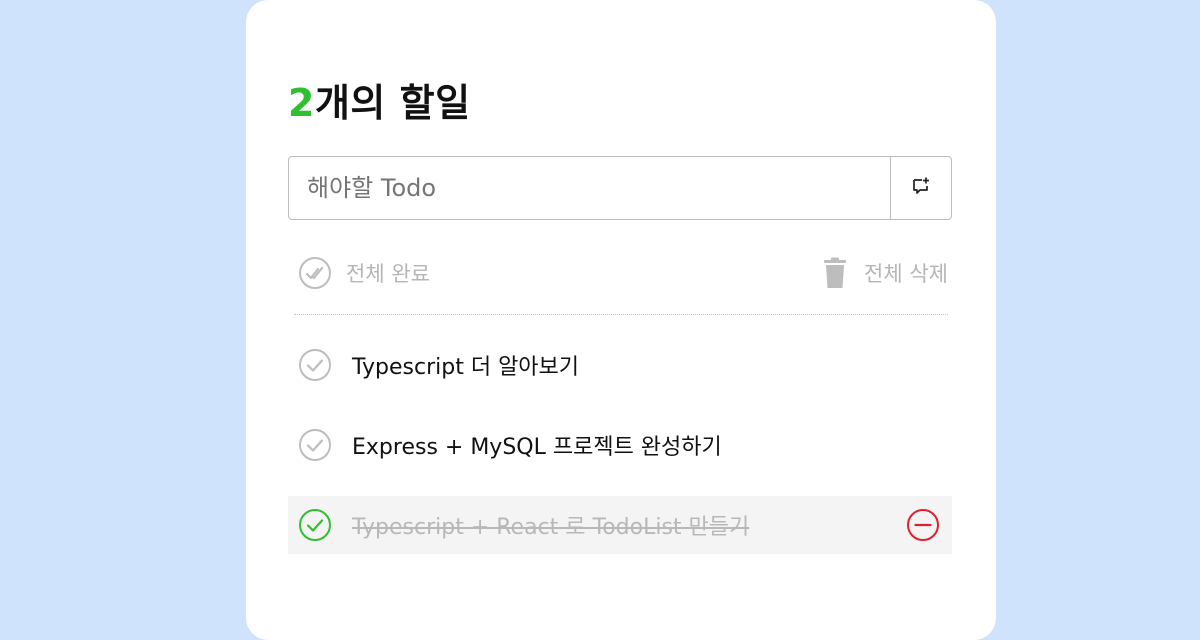 This screenshot has height=640, width=1200. I want to click on complete-all-button: 전체 완료, so click(364, 273).